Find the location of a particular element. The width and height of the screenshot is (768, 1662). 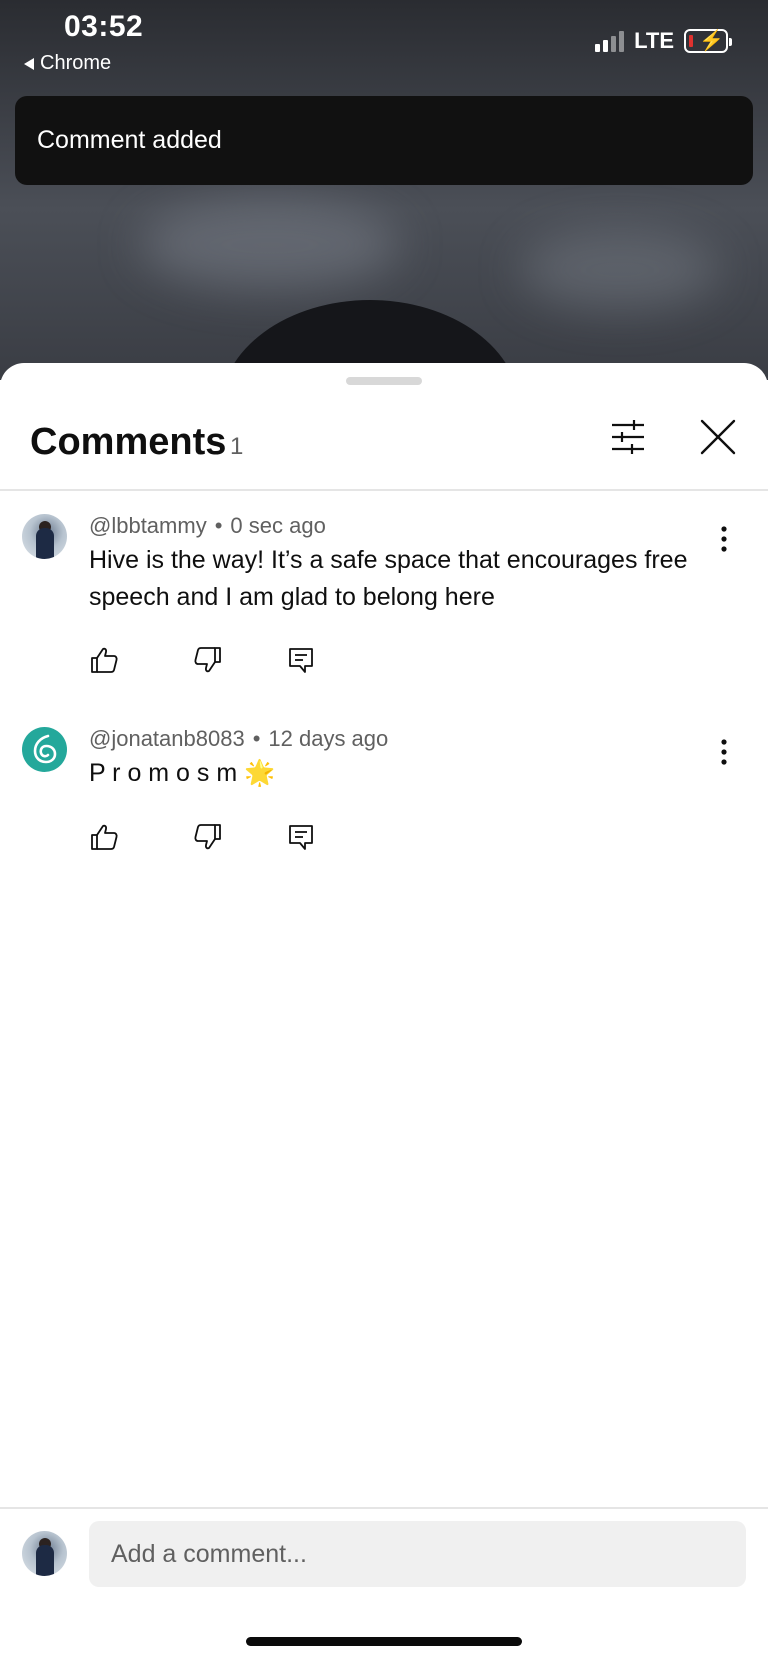

toast-notification: Comment added is located at coordinates (384, 140).